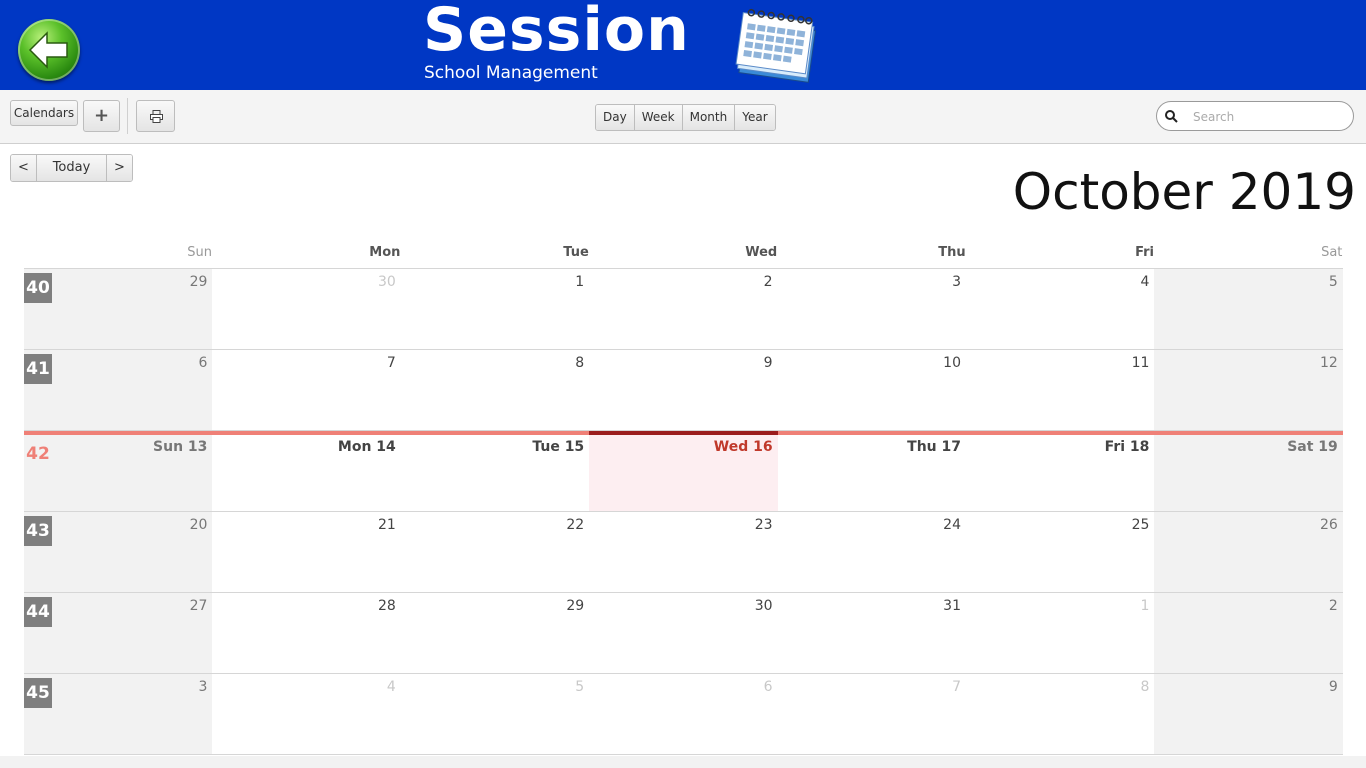  I want to click on print-button, so click(155, 116).